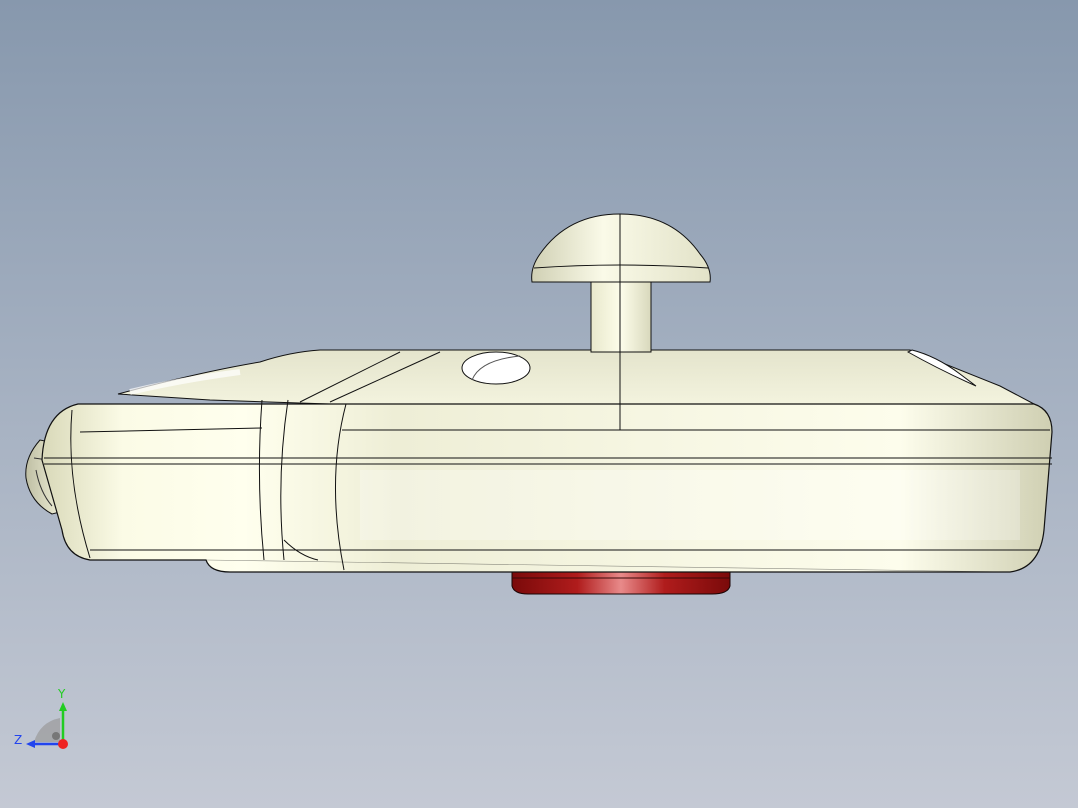  Describe the element at coordinates (621, 583) in the screenshot. I see `red-button-part` at that location.